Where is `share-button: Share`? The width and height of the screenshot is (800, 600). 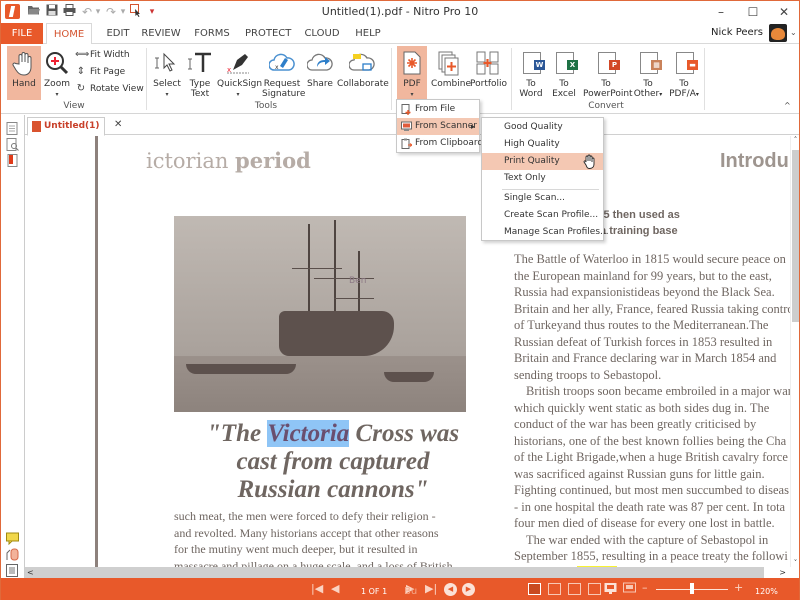
share-button: Share is located at coordinates (320, 73).